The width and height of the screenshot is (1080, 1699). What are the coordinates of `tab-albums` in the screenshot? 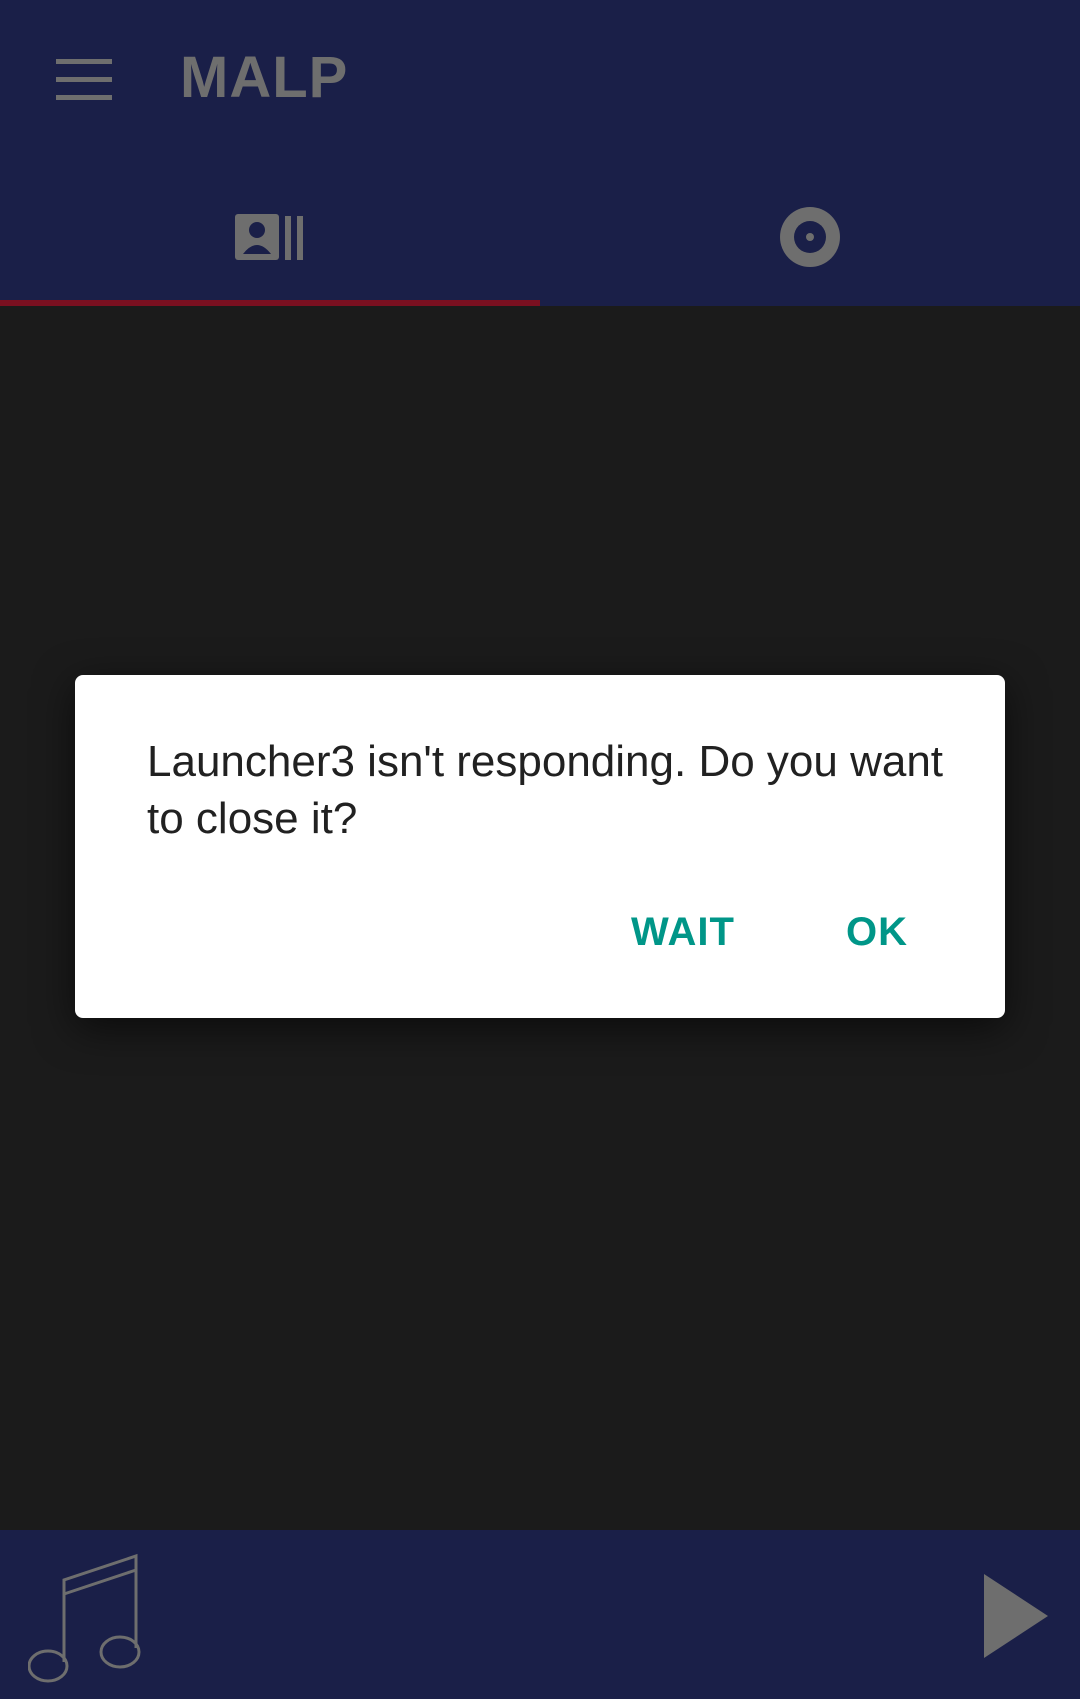 It's located at (810, 235).